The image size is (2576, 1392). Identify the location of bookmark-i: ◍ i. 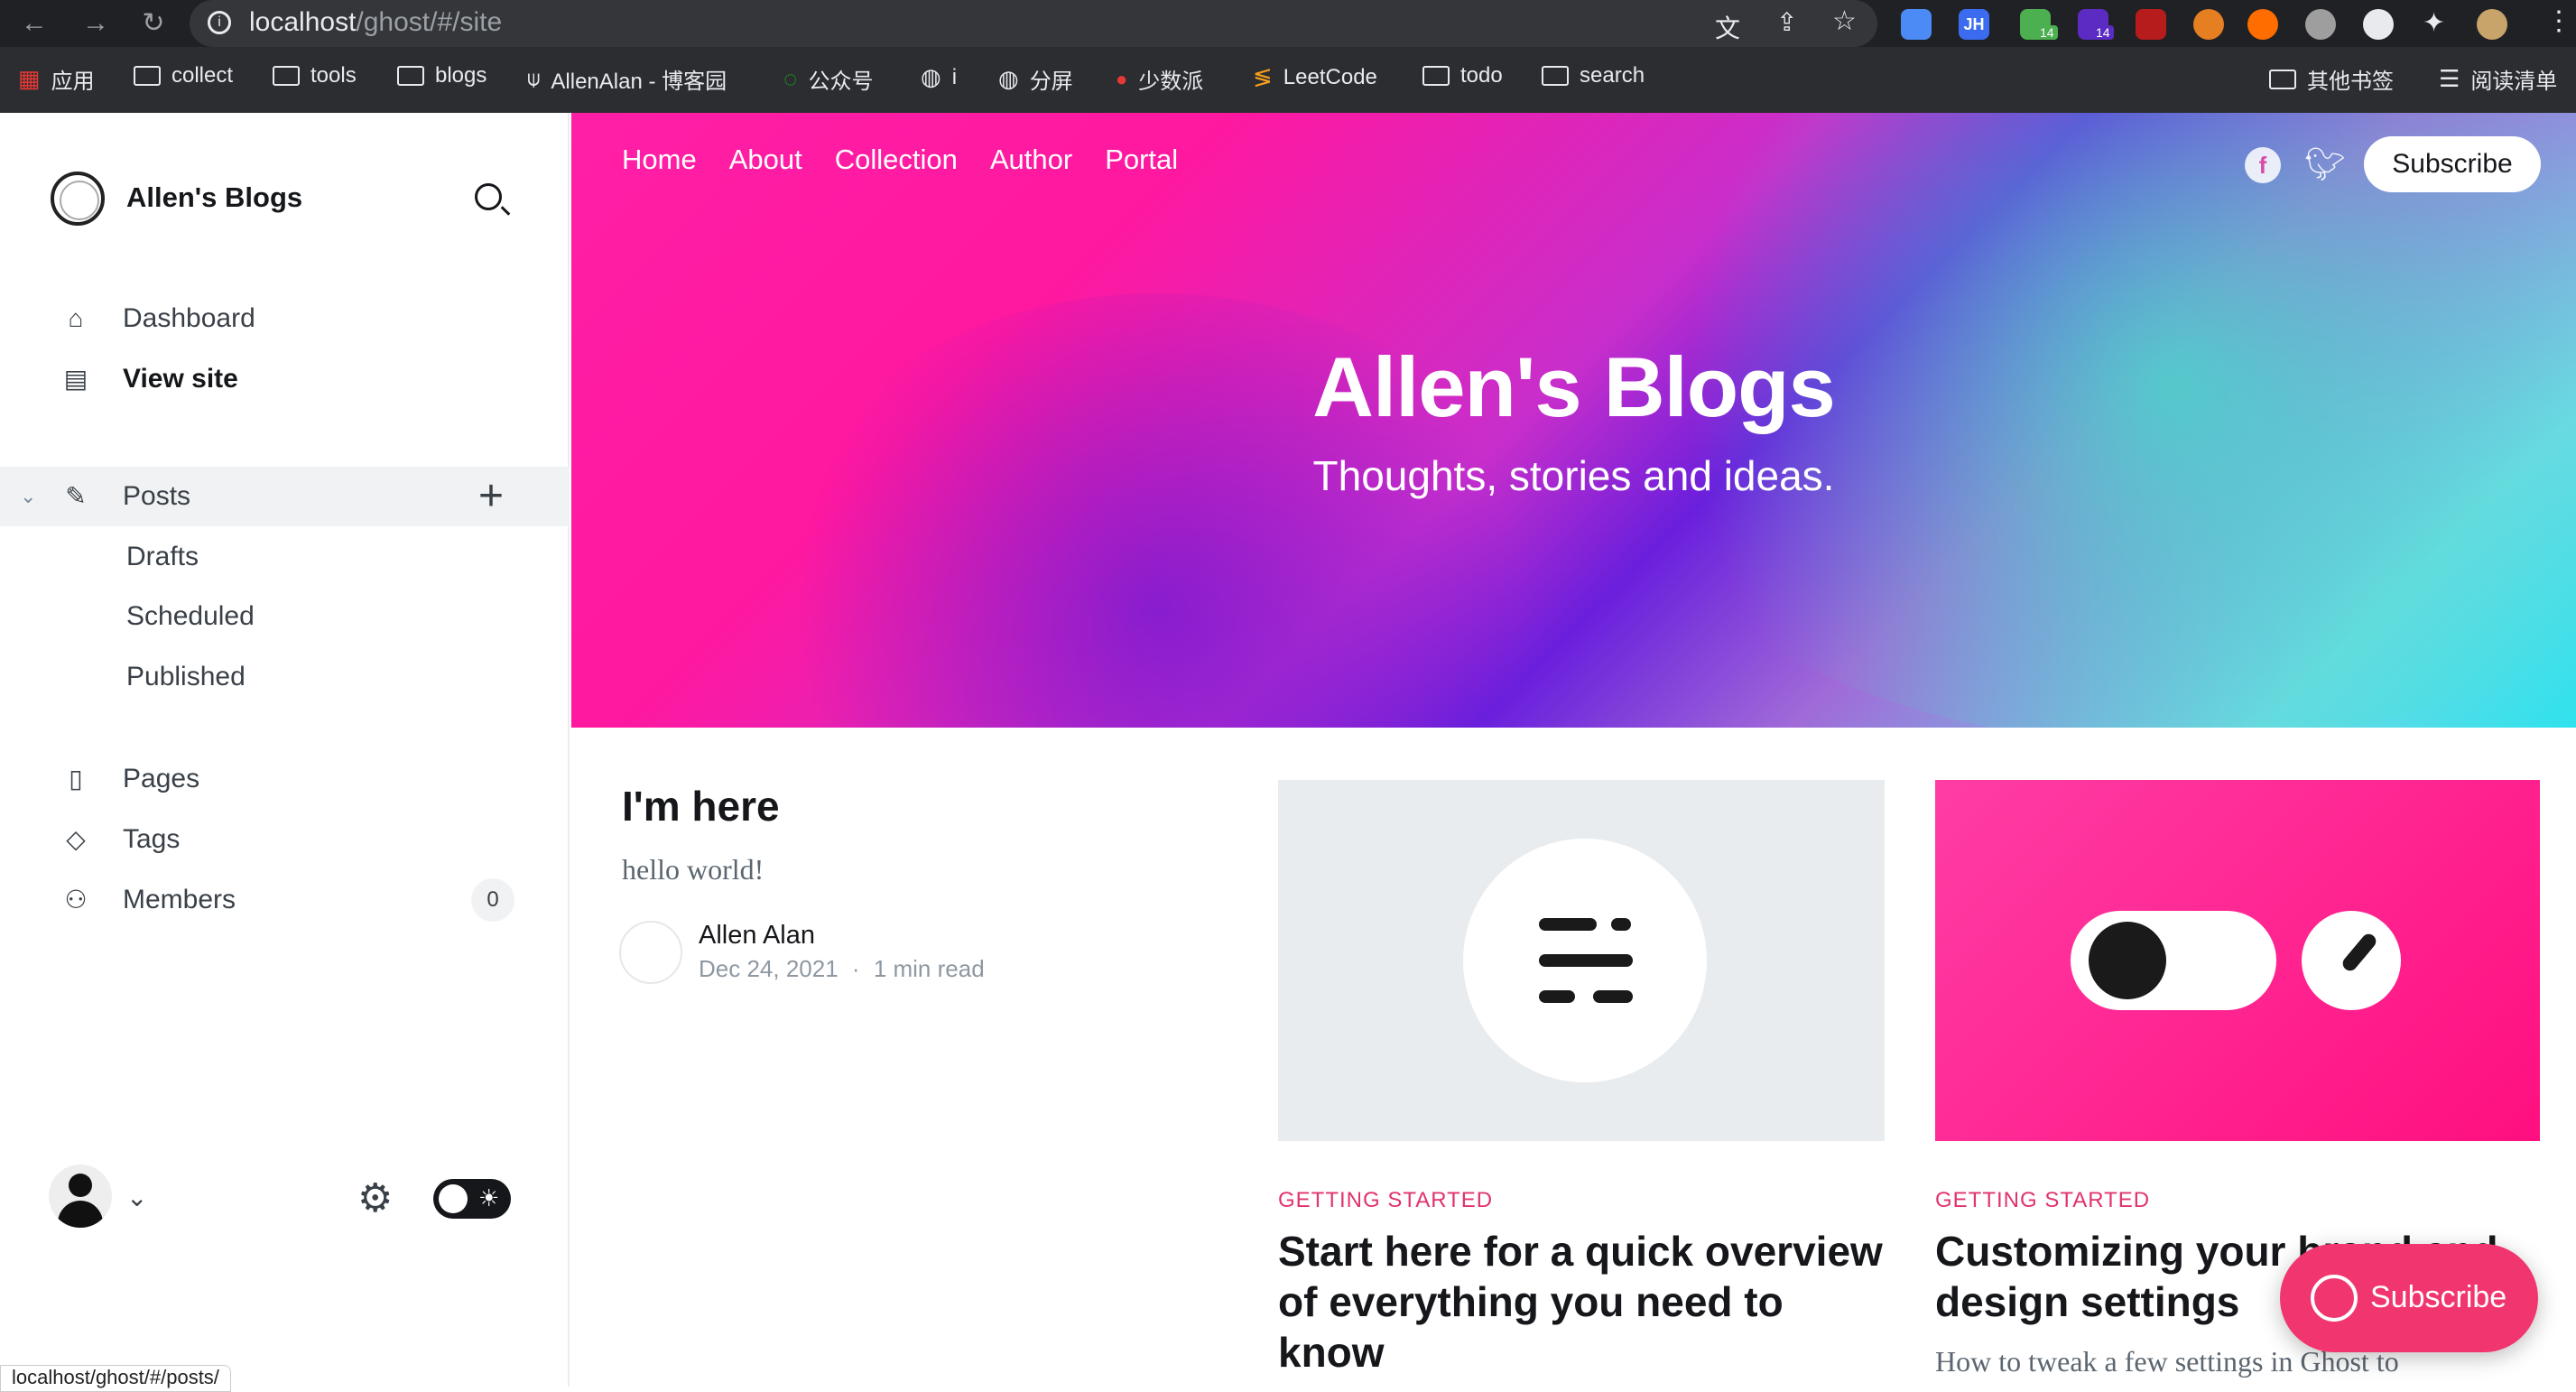
(939, 77).